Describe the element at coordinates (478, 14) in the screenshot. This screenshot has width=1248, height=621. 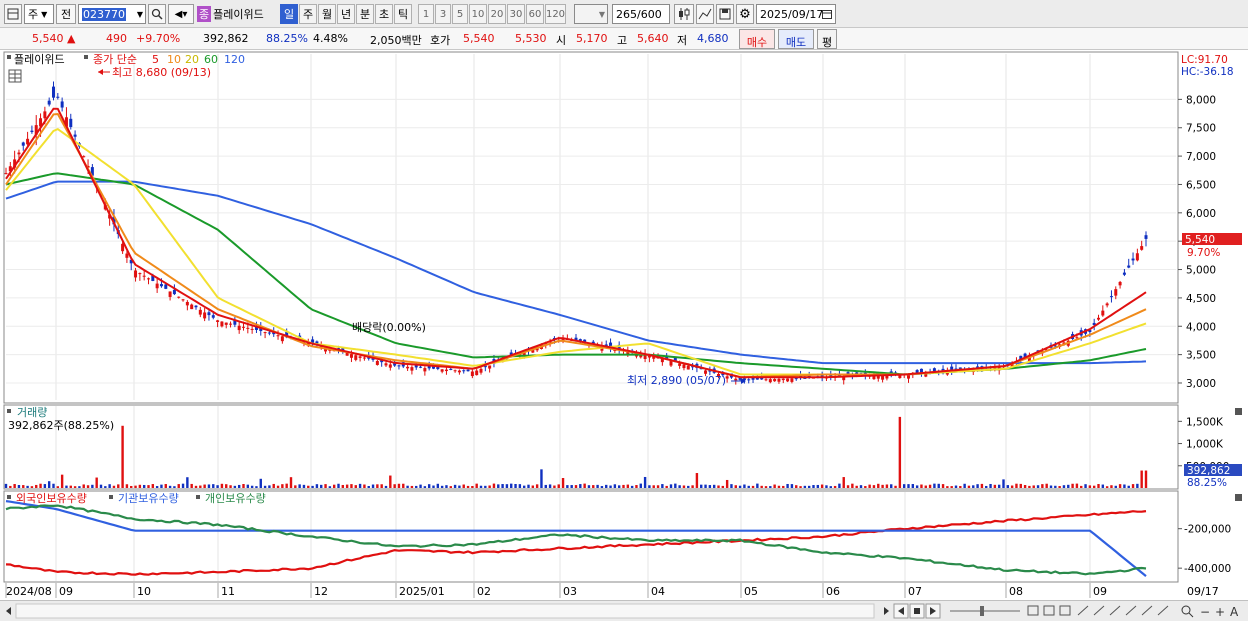
I see `interval-tab-10: 10` at that location.